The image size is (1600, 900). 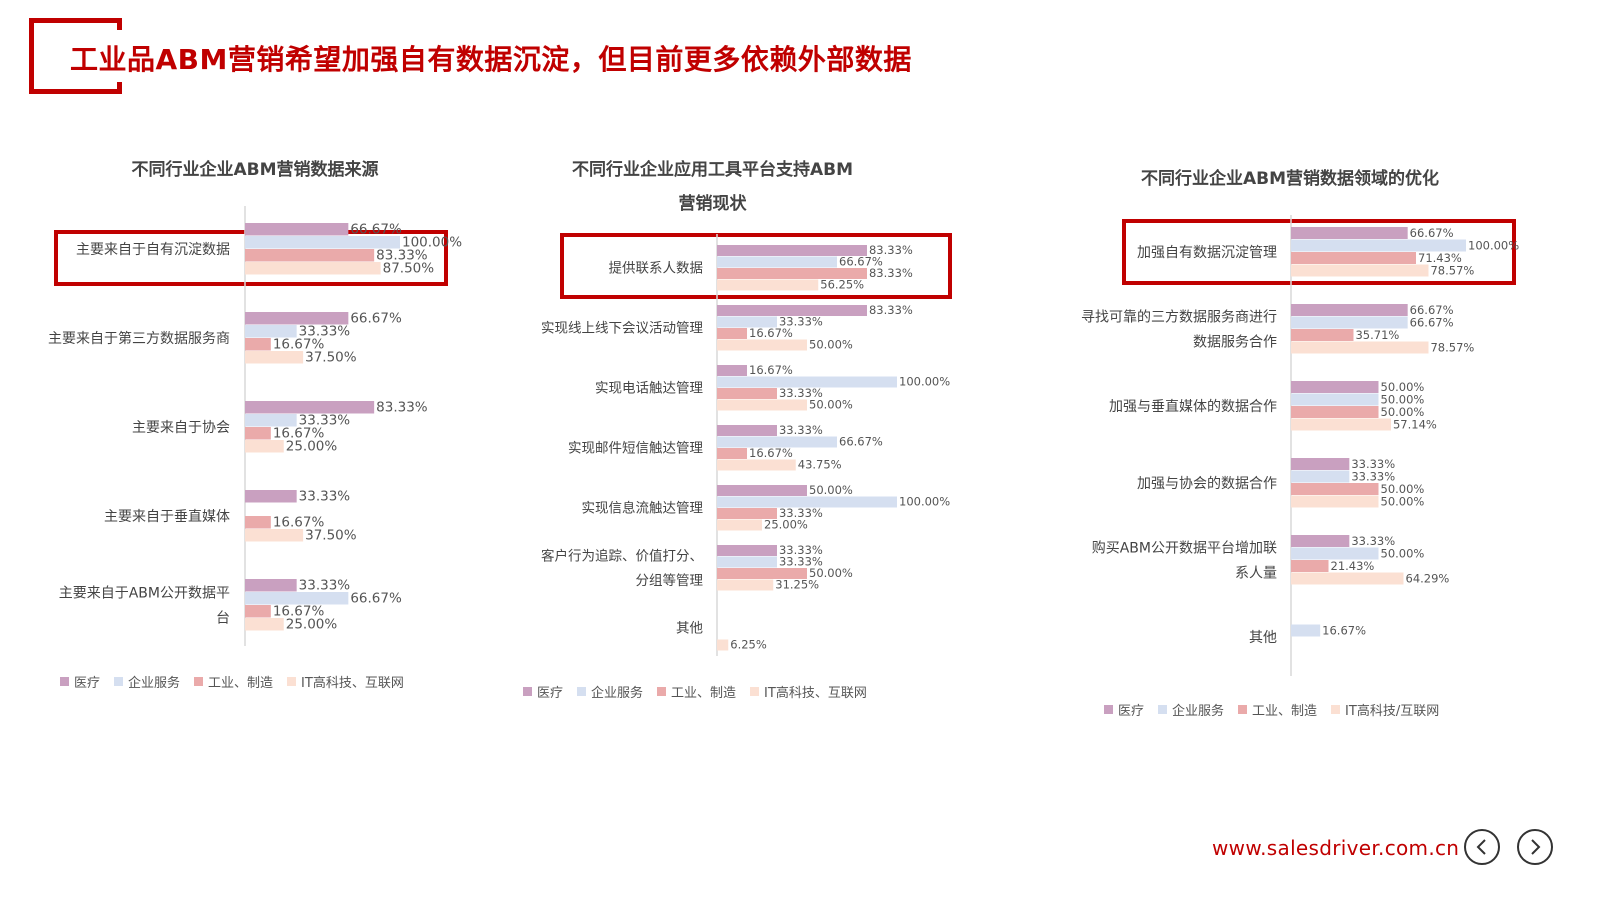 What do you see at coordinates (1377, 335) in the screenshot?
I see `data-label: 35.71%` at bounding box center [1377, 335].